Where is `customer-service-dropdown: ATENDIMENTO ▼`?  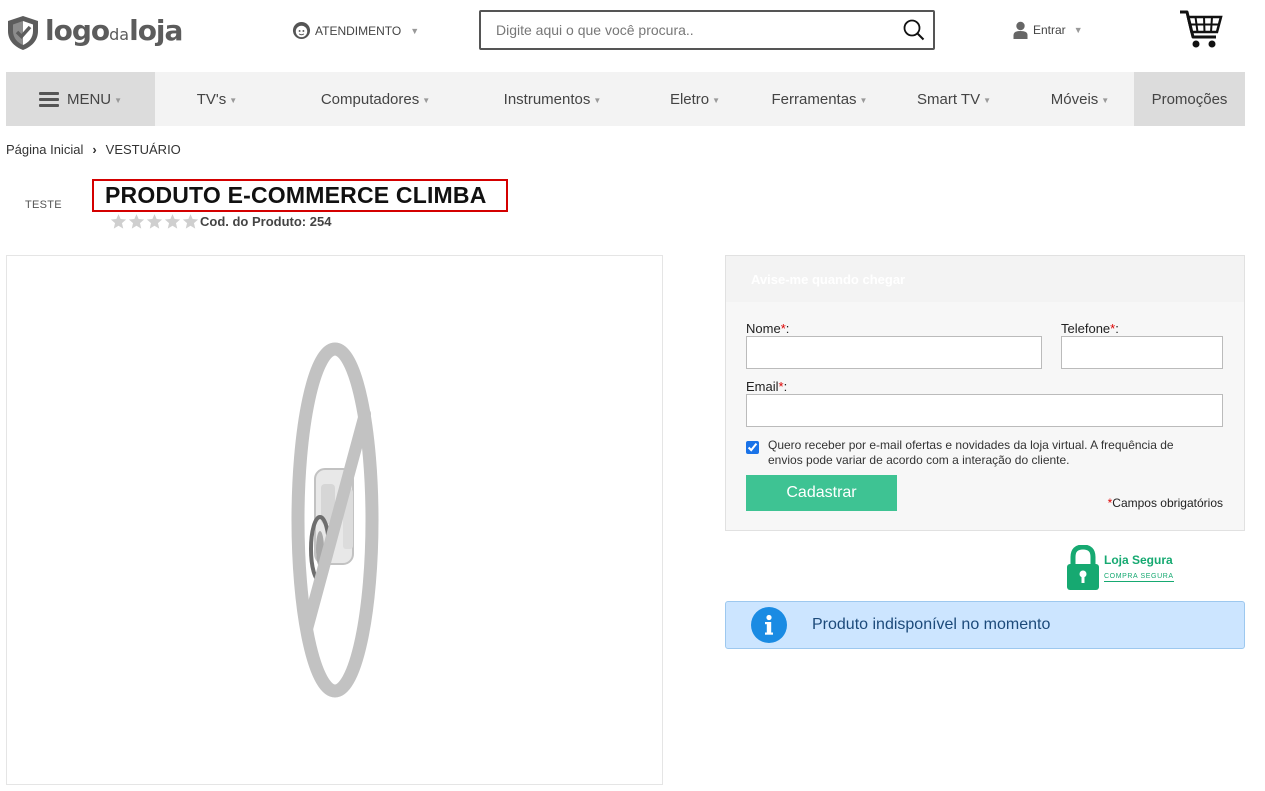 customer-service-dropdown: ATENDIMENTO ▼ is located at coordinates (355, 30).